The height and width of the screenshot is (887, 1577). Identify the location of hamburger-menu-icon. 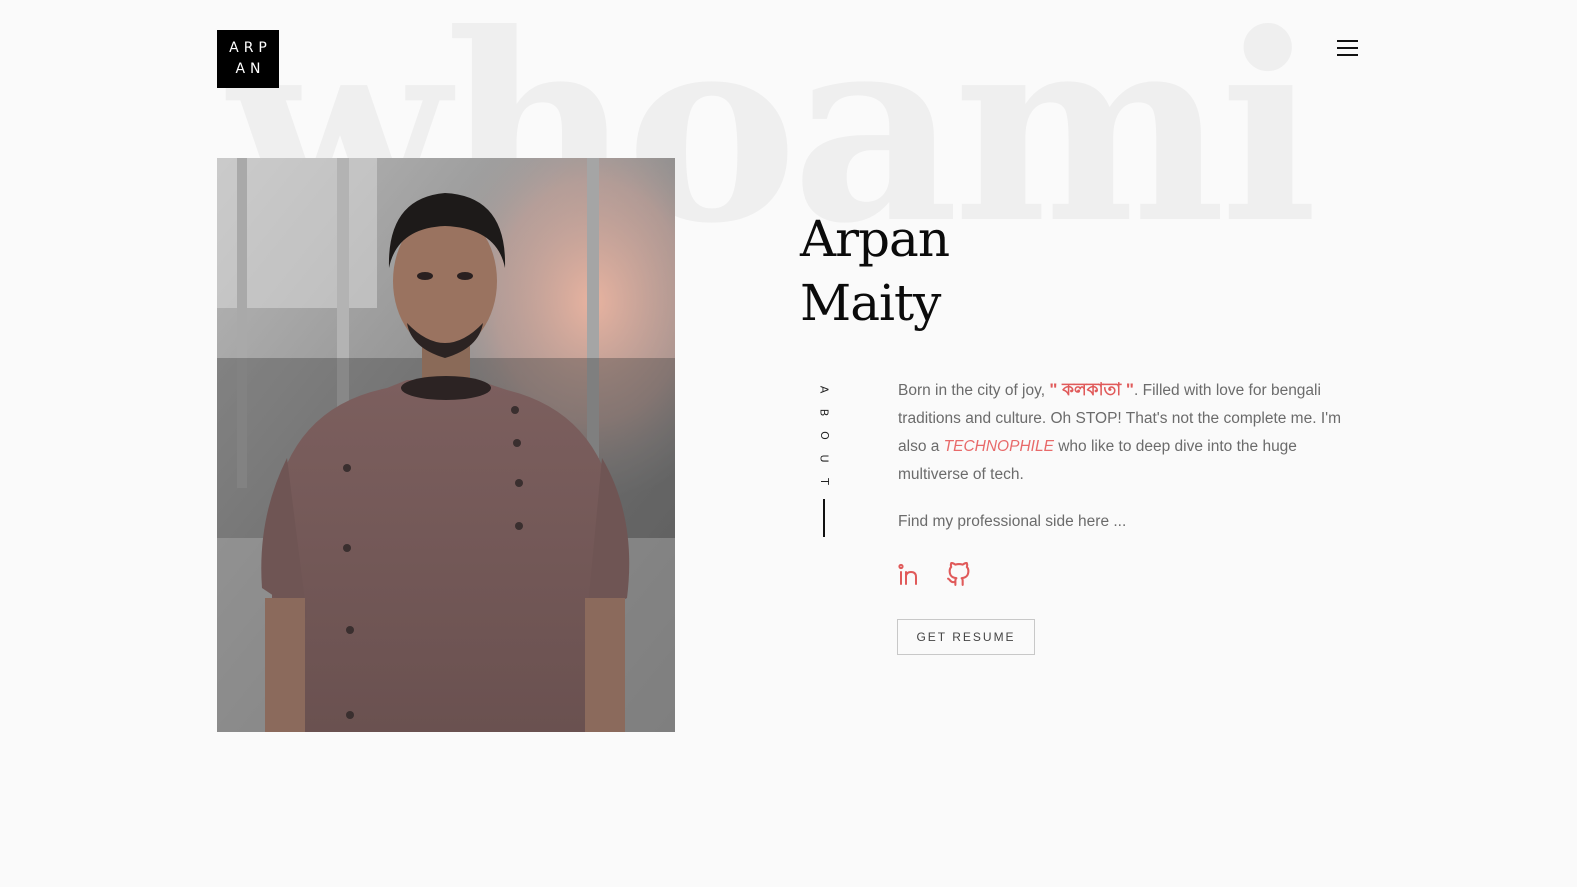
(1348, 48).